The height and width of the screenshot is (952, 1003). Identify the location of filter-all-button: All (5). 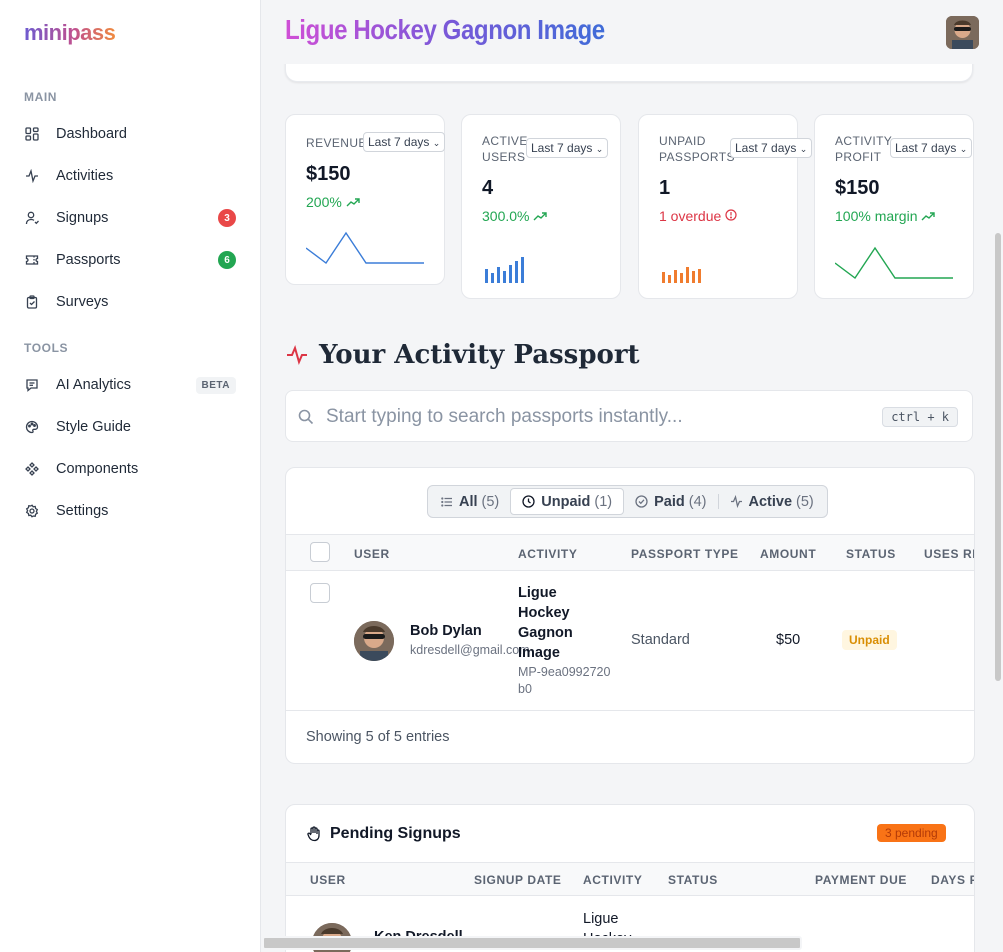
(470, 501).